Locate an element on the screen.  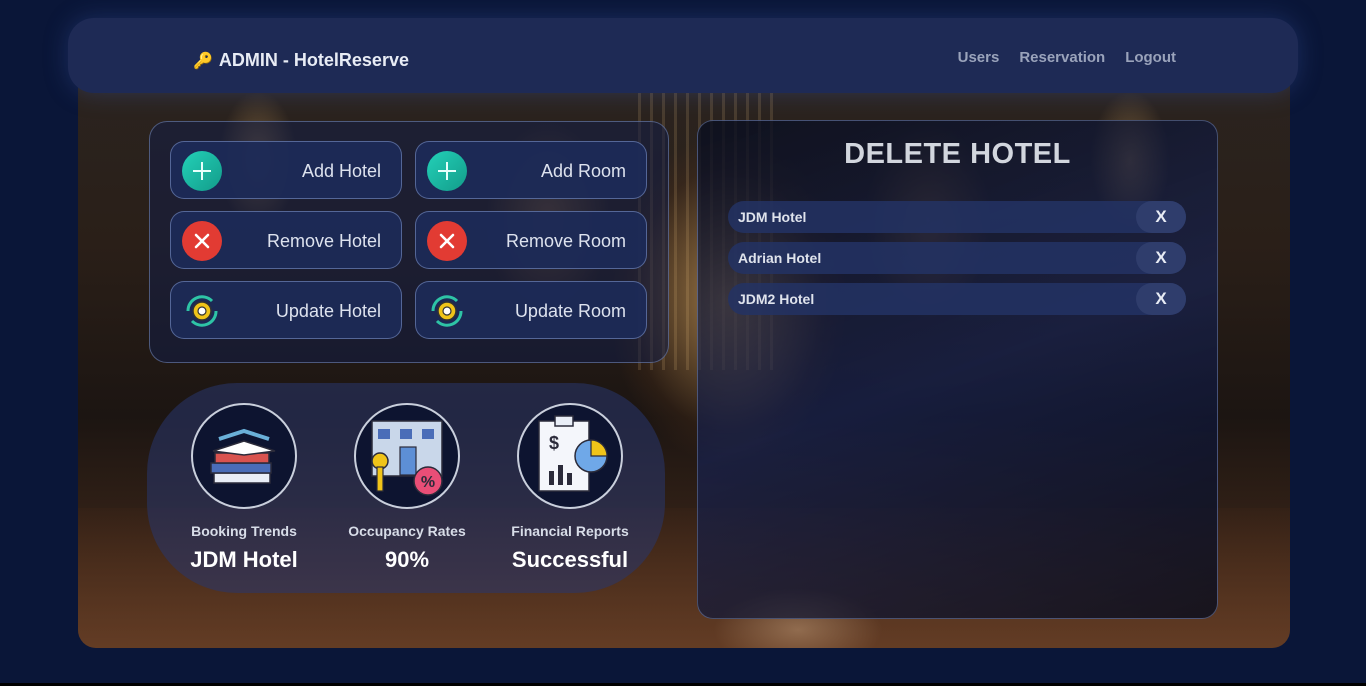
stat-booking-trends: Booking Trends JDM Hotel is located at coordinates (244, 488).